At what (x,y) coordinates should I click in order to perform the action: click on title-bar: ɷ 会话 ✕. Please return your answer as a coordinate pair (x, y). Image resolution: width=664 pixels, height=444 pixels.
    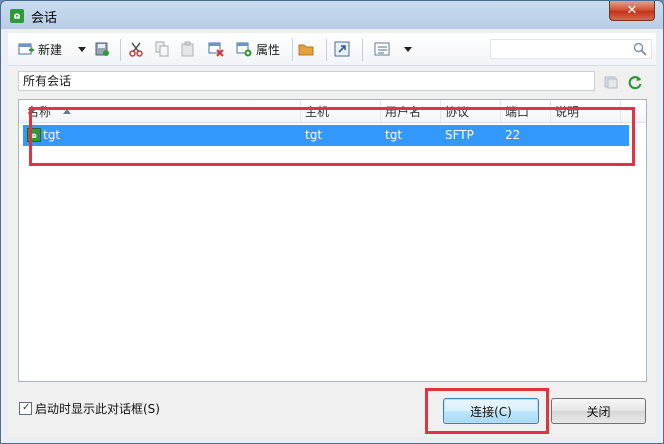
    Looking at the image, I should click on (332, 15).